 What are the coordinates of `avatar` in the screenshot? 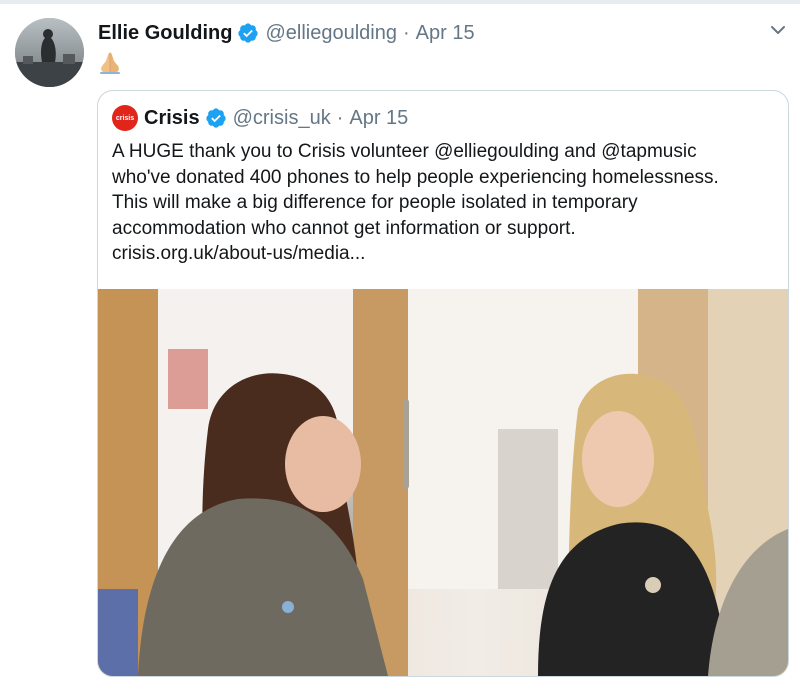 It's located at (49, 52).